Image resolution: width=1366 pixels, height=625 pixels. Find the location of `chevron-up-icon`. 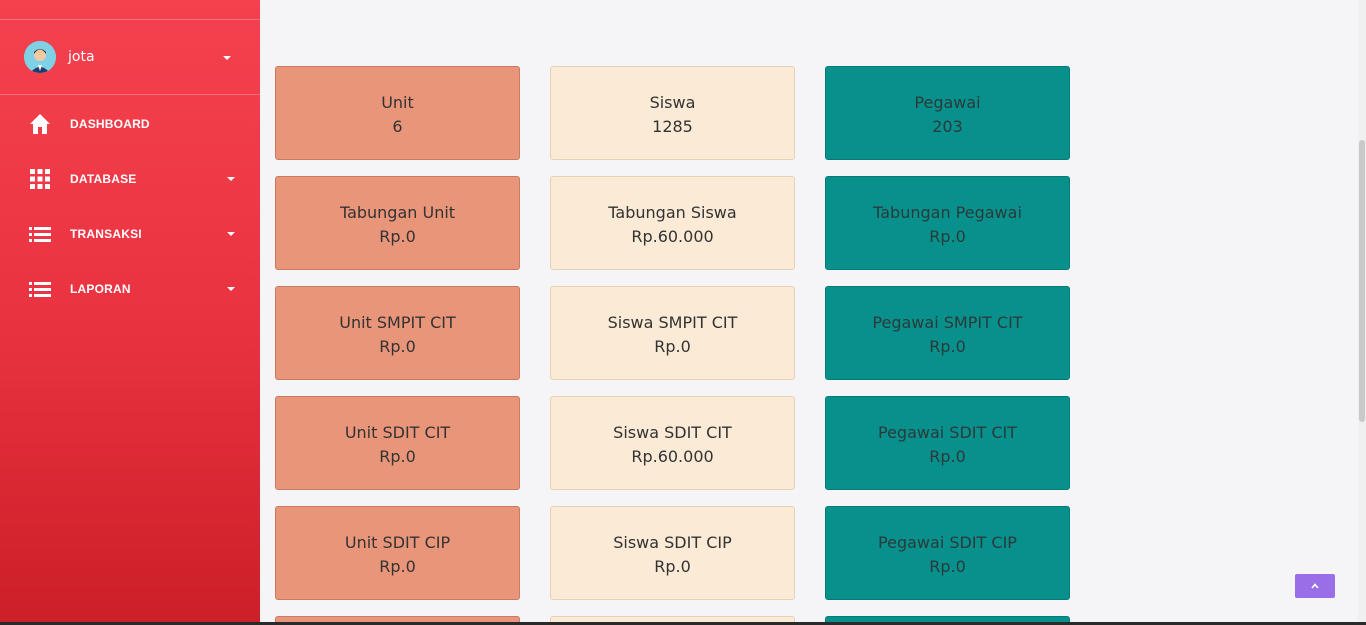

chevron-up-icon is located at coordinates (1315, 586).